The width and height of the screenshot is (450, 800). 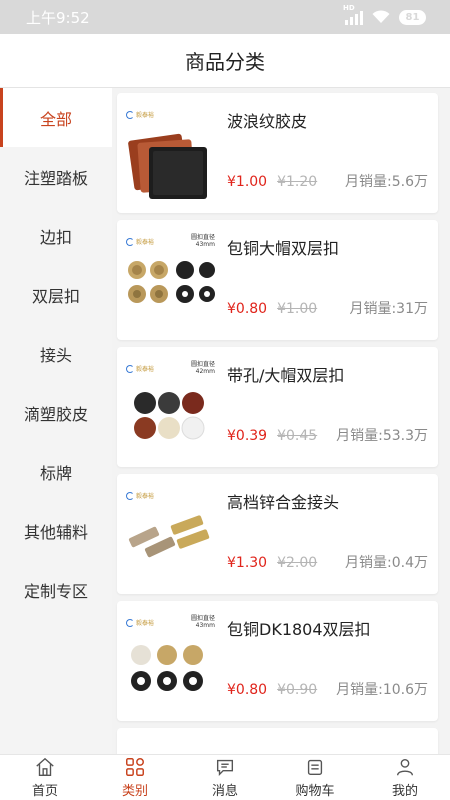 I want to click on sidebar-item-custom: 定制专区, so click(x=56, y=589).